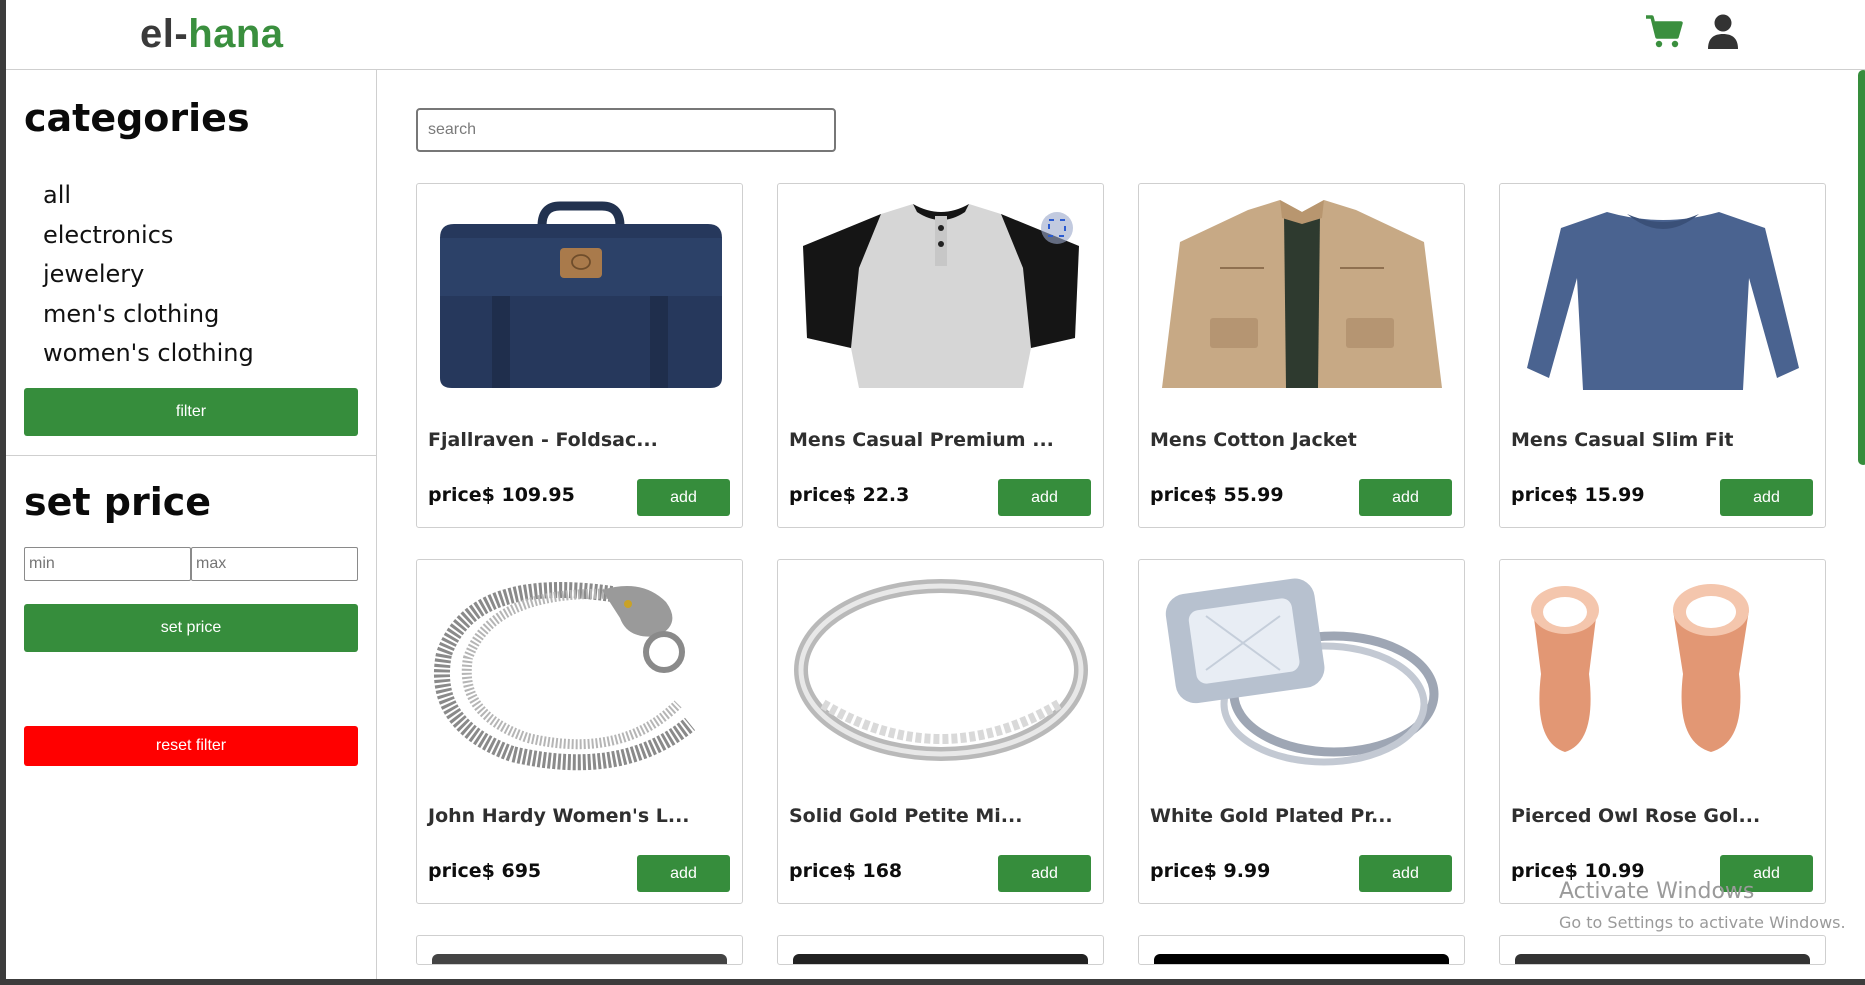 The width and height of the screenshot is (1865, 985). I want to click on product-card: White Gold Plated Pr... price$ 9.99 add, so click(1301, 731).